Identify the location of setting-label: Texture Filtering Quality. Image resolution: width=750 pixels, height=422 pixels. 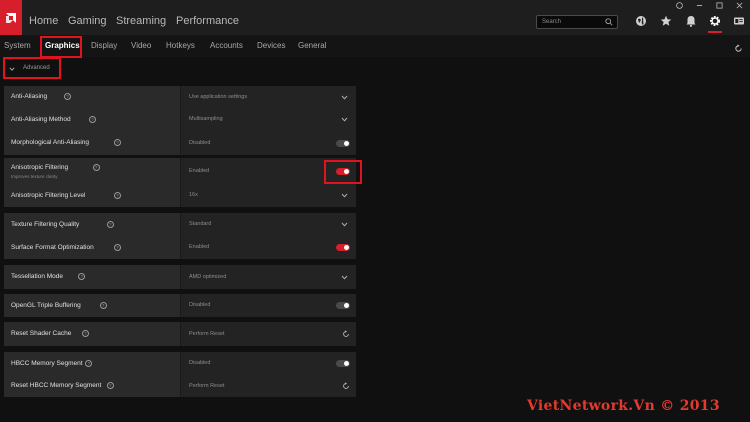
(45, 224).